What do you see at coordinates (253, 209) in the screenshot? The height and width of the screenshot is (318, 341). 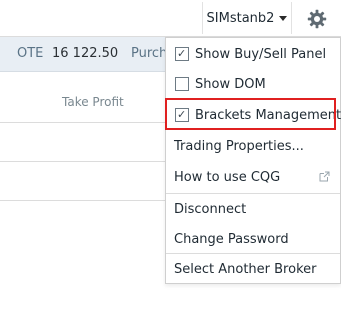 I see `menu-item-disconnect: Disconnect` at bounding box center [253, 209].